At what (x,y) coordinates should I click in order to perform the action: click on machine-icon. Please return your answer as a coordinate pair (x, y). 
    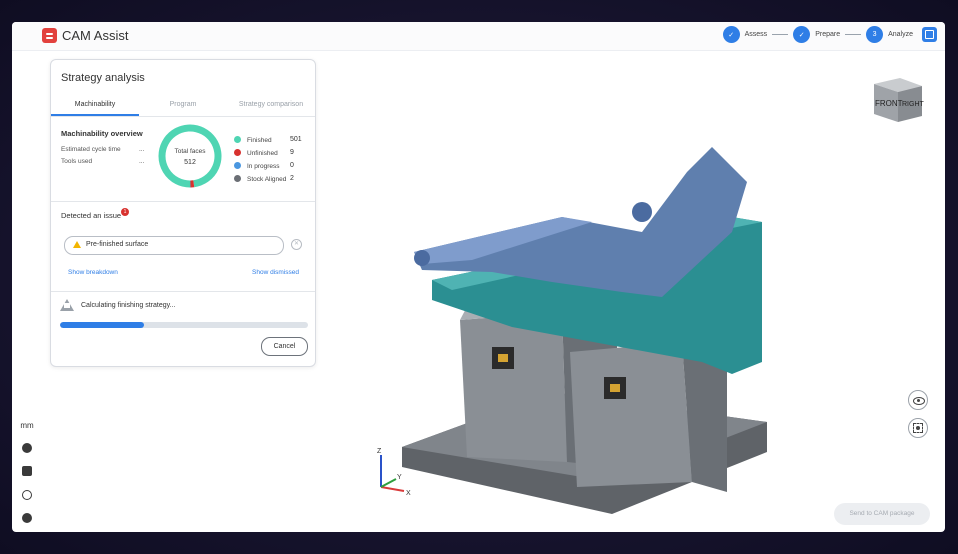
    Looking at the image, I should click on (27, 471).